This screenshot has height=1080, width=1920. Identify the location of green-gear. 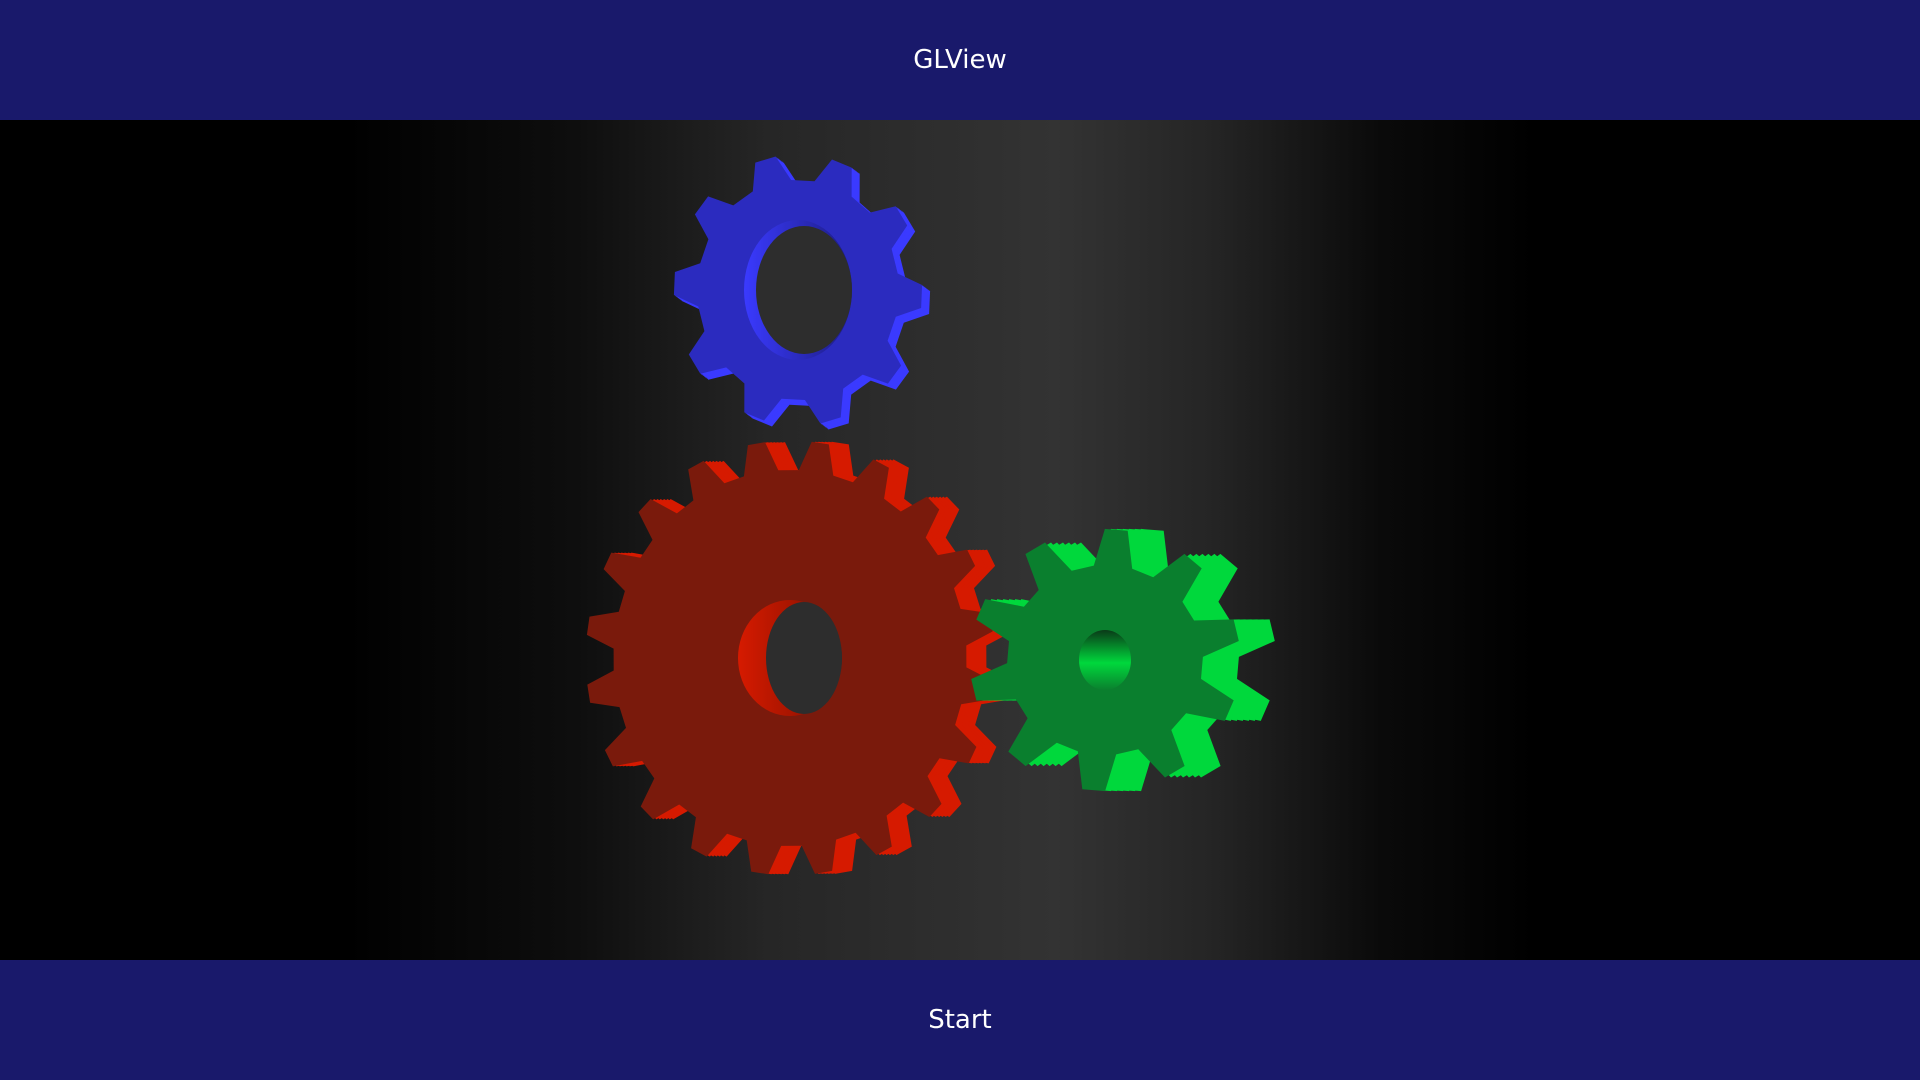
(1123, 660).